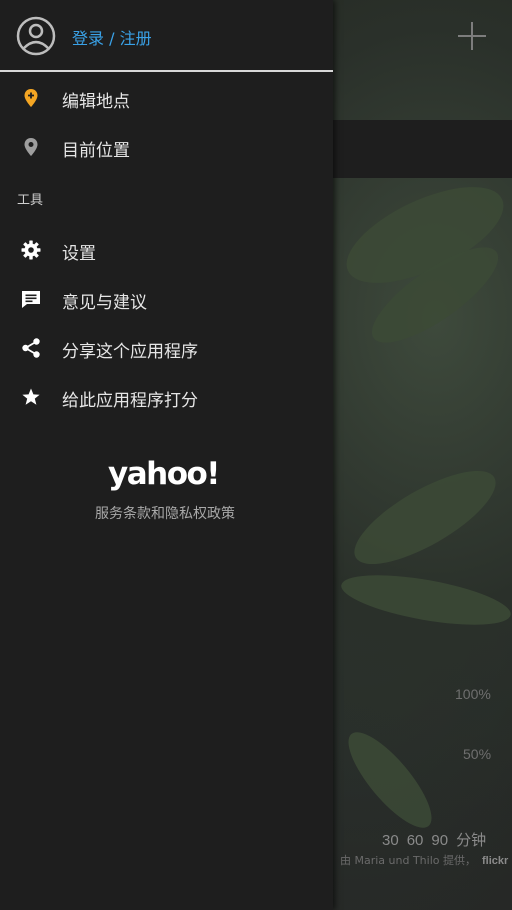 The width and height of the screenshot is (512, 910). What do you see at coordinates (166, 98) in the screenshot?
I see `menu-item-edit-locations: 编辑地点` at bounding box center [166, 98].